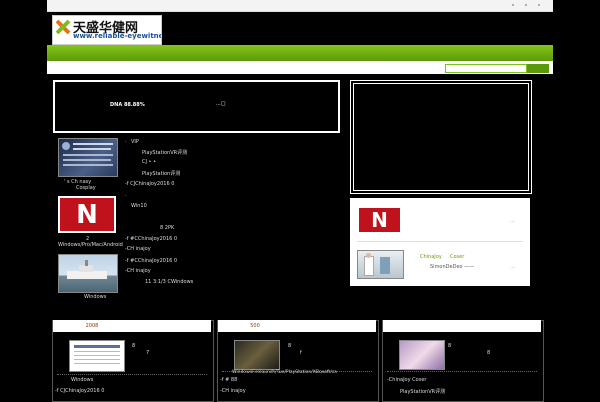 The image size is (600, 402). Describe the element at coordinates (92, 326) in the screenshot. I see `bottom-card-1-tab: 2008` at that location.